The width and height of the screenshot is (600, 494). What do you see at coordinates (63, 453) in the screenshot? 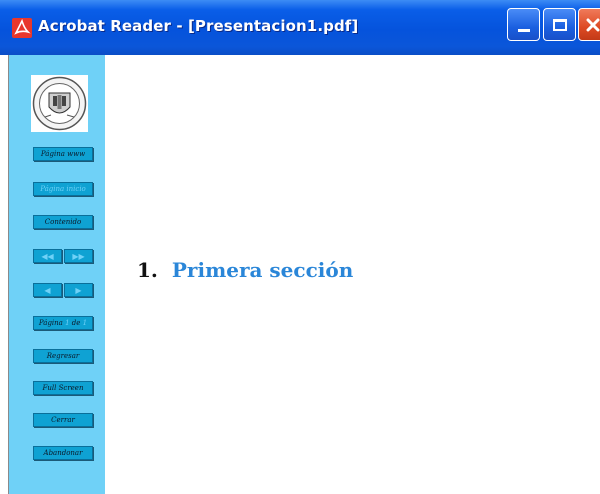
I see `abandonar-button: Abandonar` at bounding box center [63, 453].